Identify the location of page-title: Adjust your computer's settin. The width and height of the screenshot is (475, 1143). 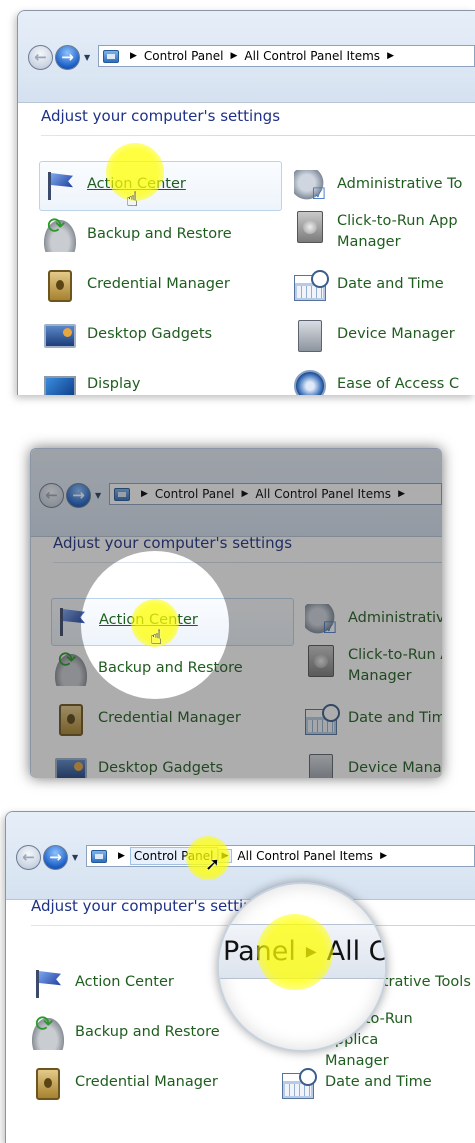
(142, 906).